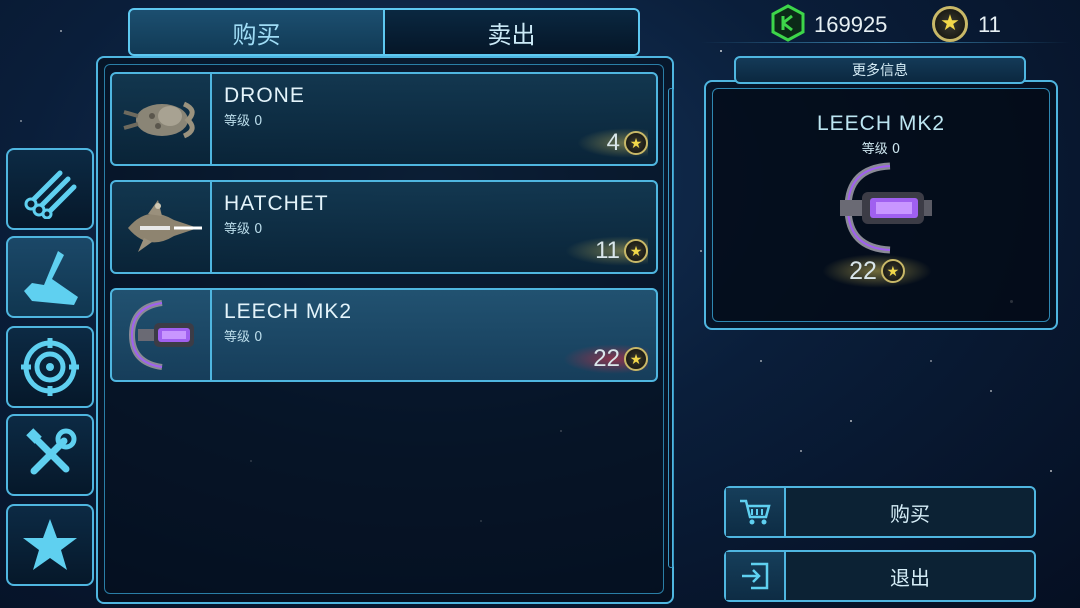  I want to click on info-ship-price: 22 ★, so click(877, 271).